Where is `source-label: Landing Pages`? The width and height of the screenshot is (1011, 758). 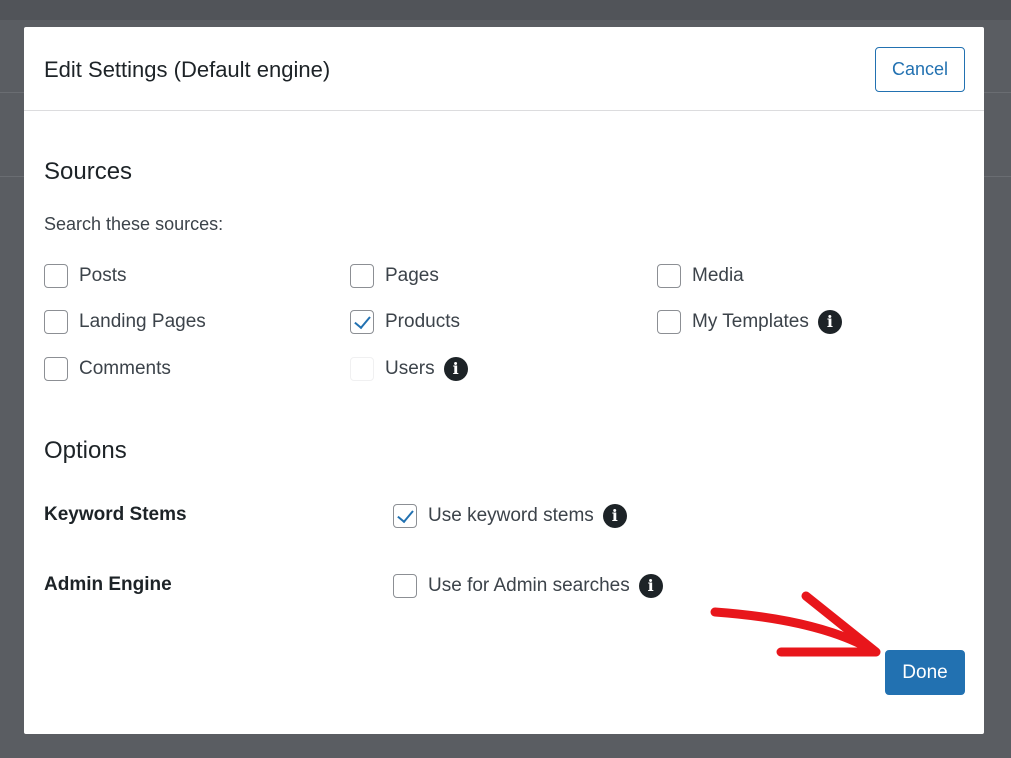 source-label: Landing Pages is located at coordinates (142, 321).